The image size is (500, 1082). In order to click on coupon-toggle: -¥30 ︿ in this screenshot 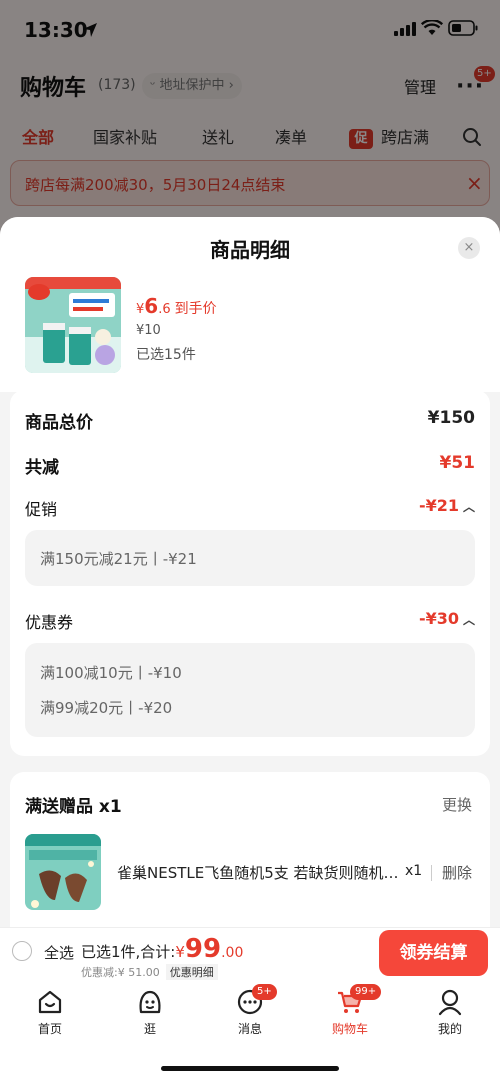, I will do `click(447, 618)`.